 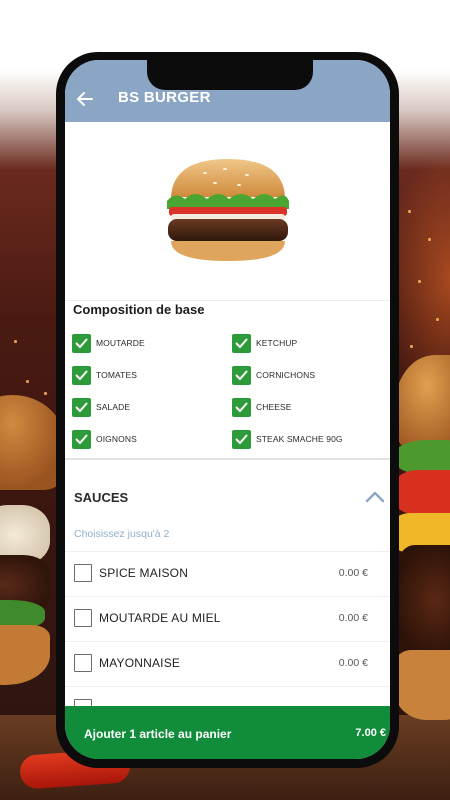 I want to click on page-title: BS BURGER, so click(x=164, y=97).